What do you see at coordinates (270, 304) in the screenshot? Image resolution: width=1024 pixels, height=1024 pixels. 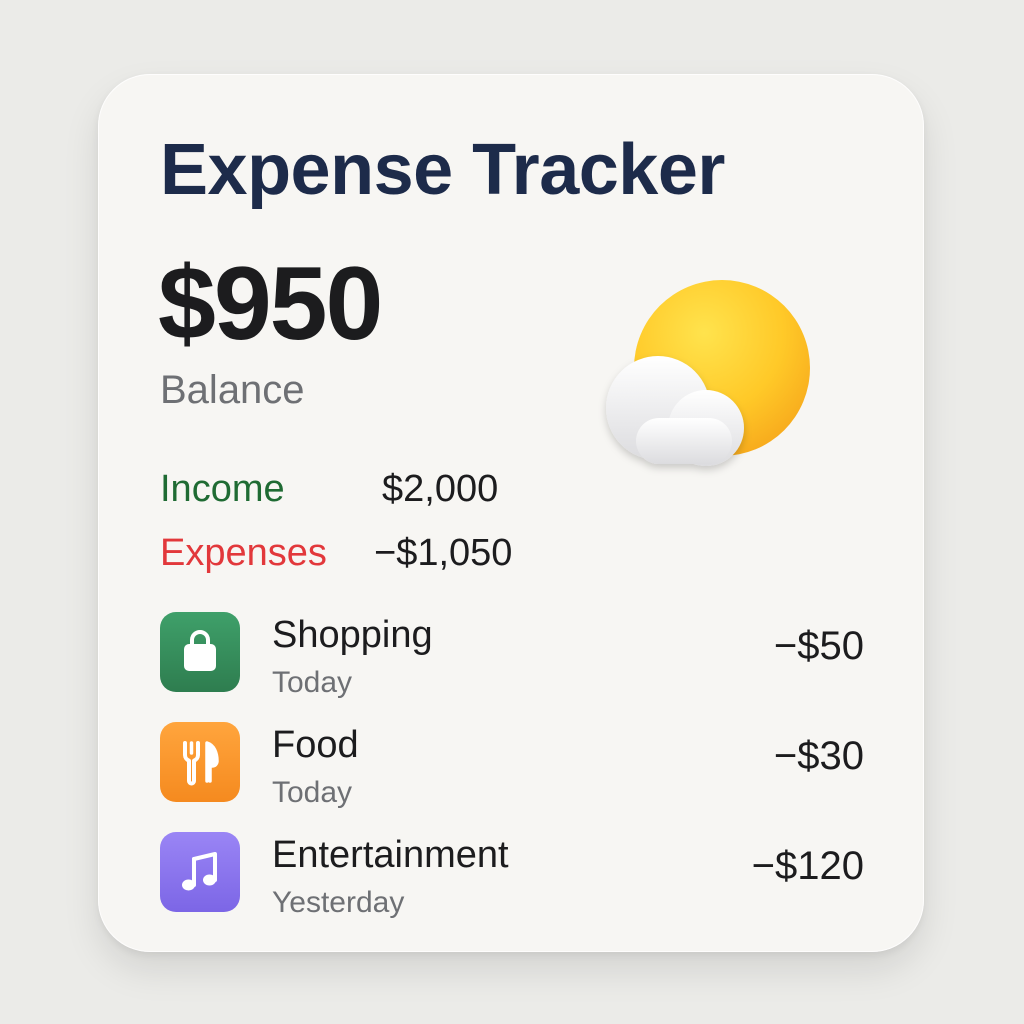 I see `balance-amount: $950` at bounding box center [270, 304].